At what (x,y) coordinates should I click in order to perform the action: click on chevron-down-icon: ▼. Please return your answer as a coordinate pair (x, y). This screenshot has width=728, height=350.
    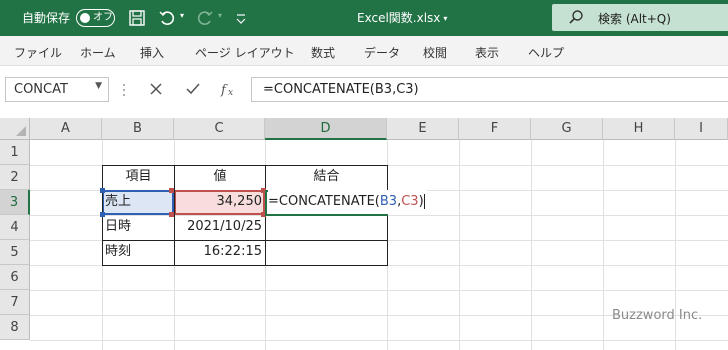
    Looking at the image, I should click on (98, 86).